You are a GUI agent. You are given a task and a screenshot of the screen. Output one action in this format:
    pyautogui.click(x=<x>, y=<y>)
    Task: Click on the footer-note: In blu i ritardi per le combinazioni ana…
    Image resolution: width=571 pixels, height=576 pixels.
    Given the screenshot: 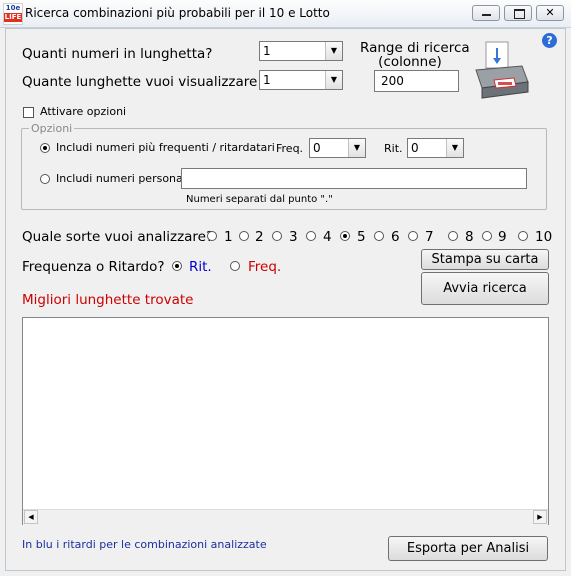 What is the action you would take?
    pyautogui.click(x=144, y=544)
    